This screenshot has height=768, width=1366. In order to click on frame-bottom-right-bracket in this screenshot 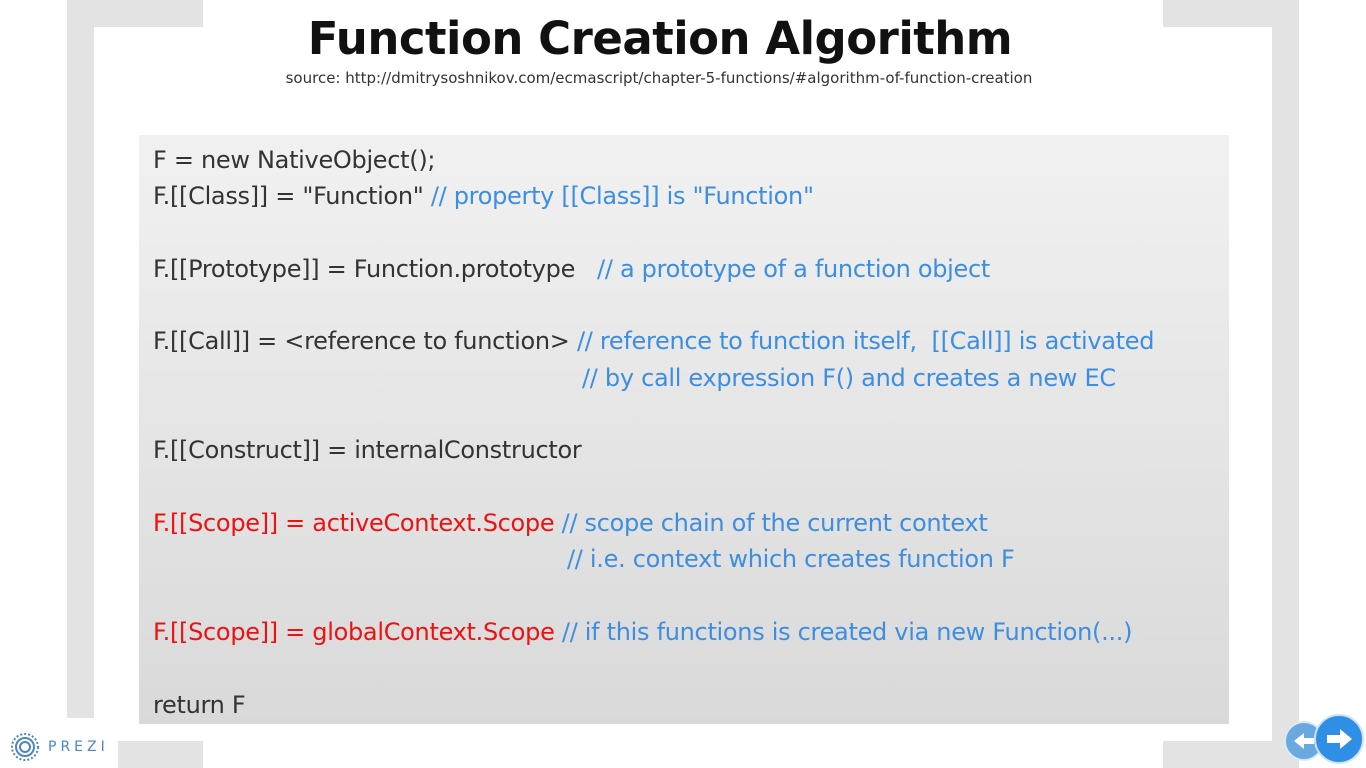, I will do `click(1231, 754)`.